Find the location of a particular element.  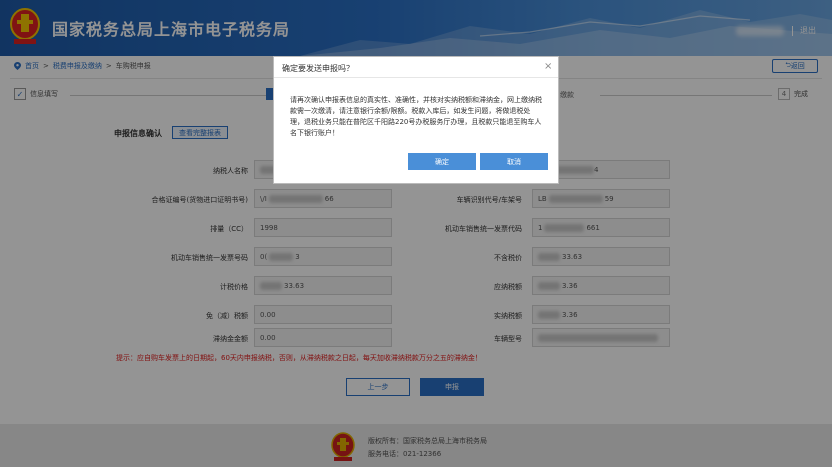

dialog-title: 确定要发送申报吗？ is located at coordinates (318, 68).